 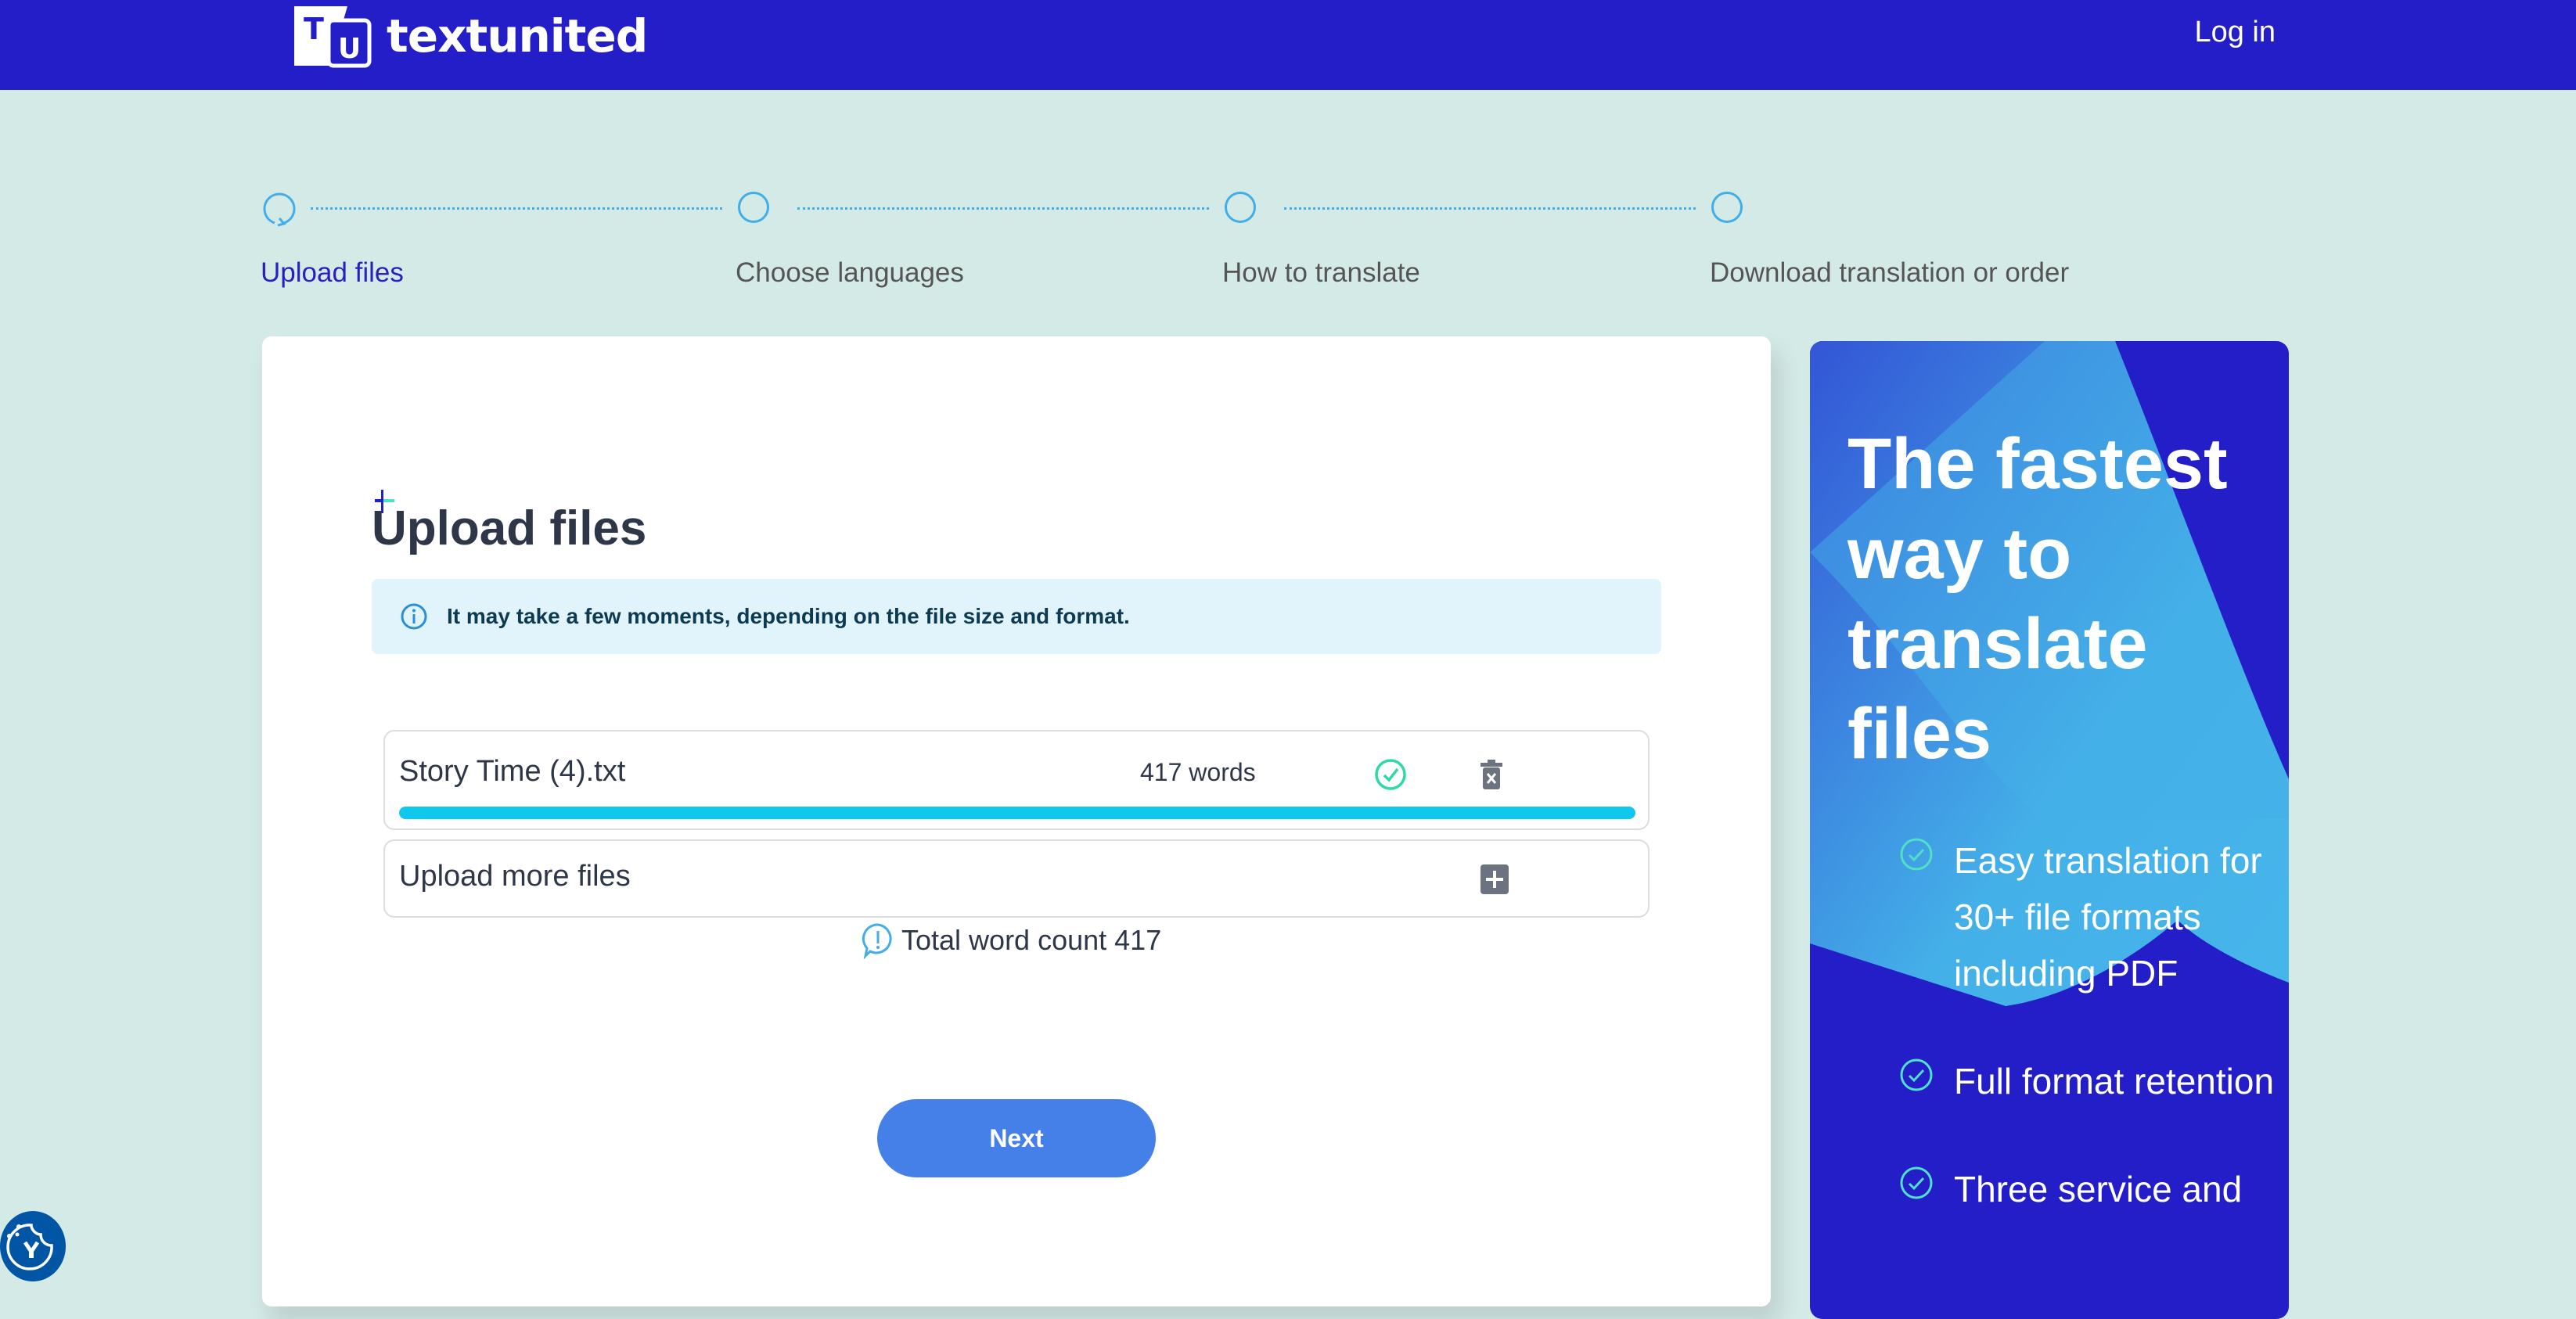 I want to click on upload-progress-fill, so click(x=1017, y=813).